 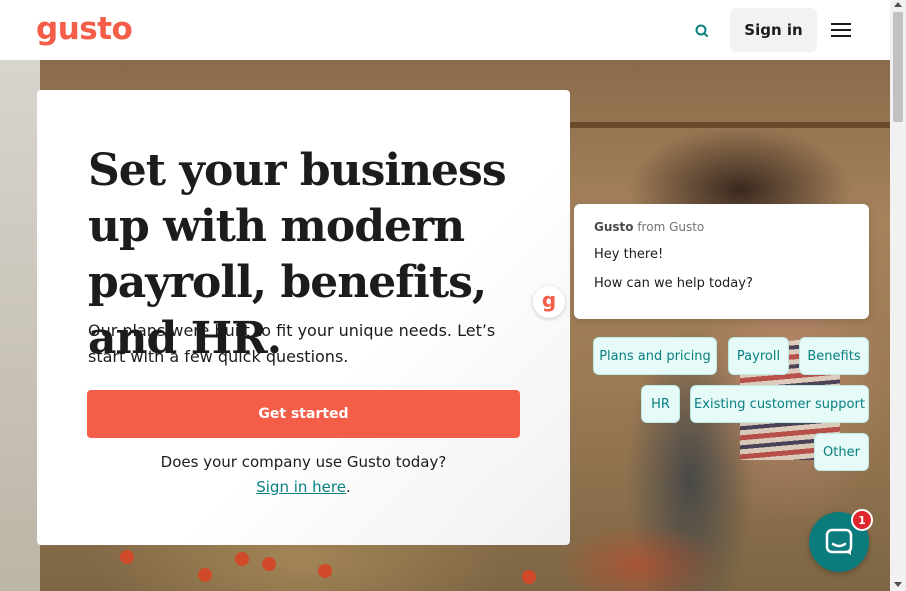 What do you see at coordinates (614, 227) in the screenshot?
I see `chat-sender-name: Gusto` at bounding box center [614, 227].